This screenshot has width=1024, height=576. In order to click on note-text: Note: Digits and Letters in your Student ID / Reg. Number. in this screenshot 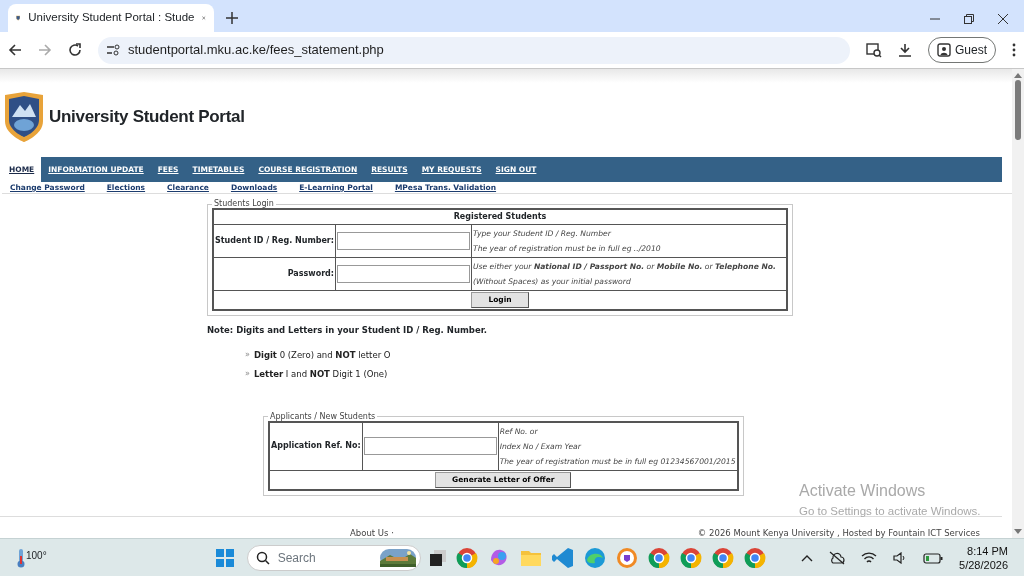, I will do `click(347, 330)`.